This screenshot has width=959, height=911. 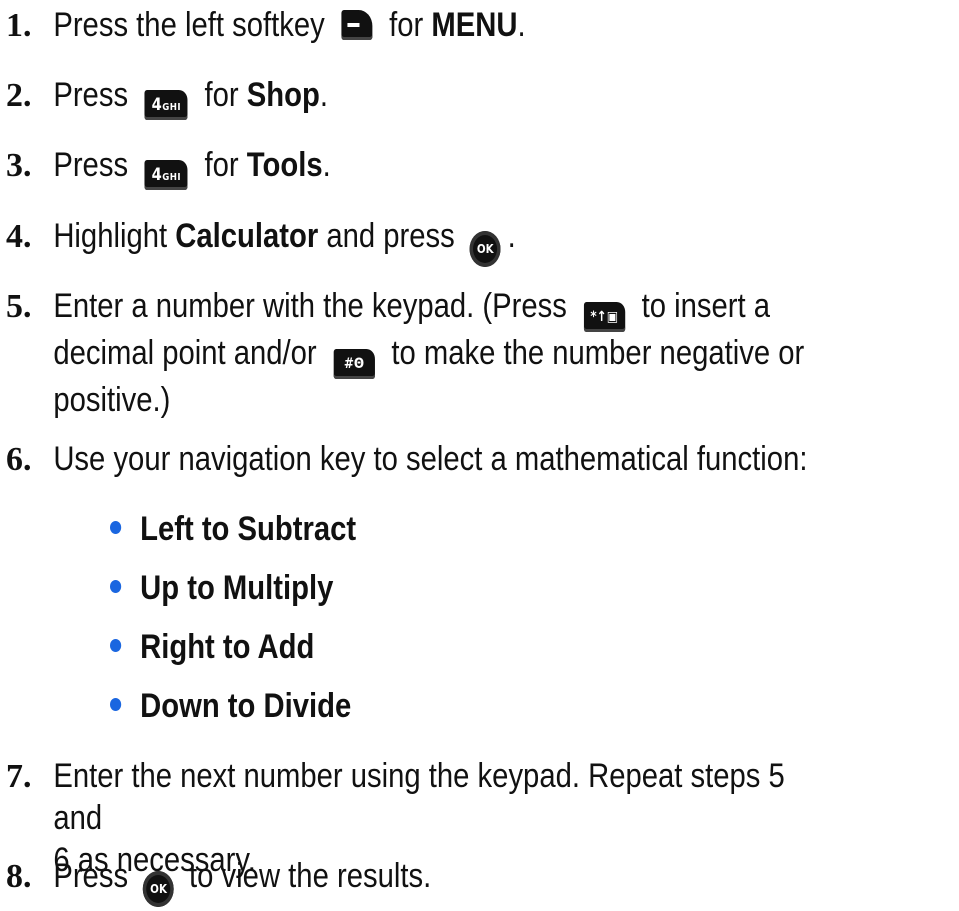 I want to click on function-item: Down to Divide, so click(x=230, y=706).